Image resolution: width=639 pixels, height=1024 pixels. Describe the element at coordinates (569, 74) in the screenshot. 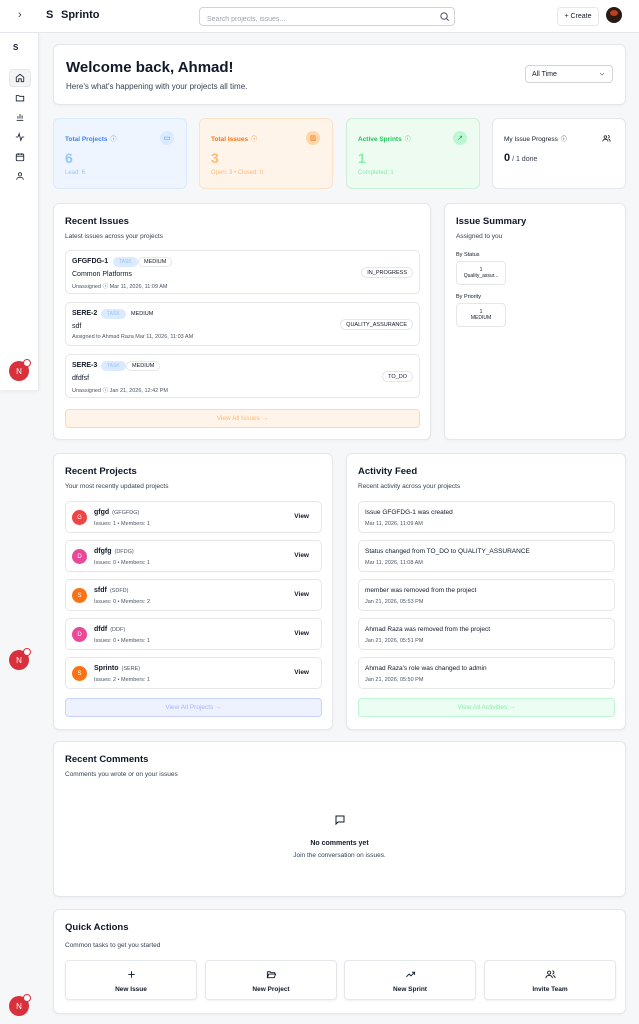

I see `time-range-select: All Time` at that location.